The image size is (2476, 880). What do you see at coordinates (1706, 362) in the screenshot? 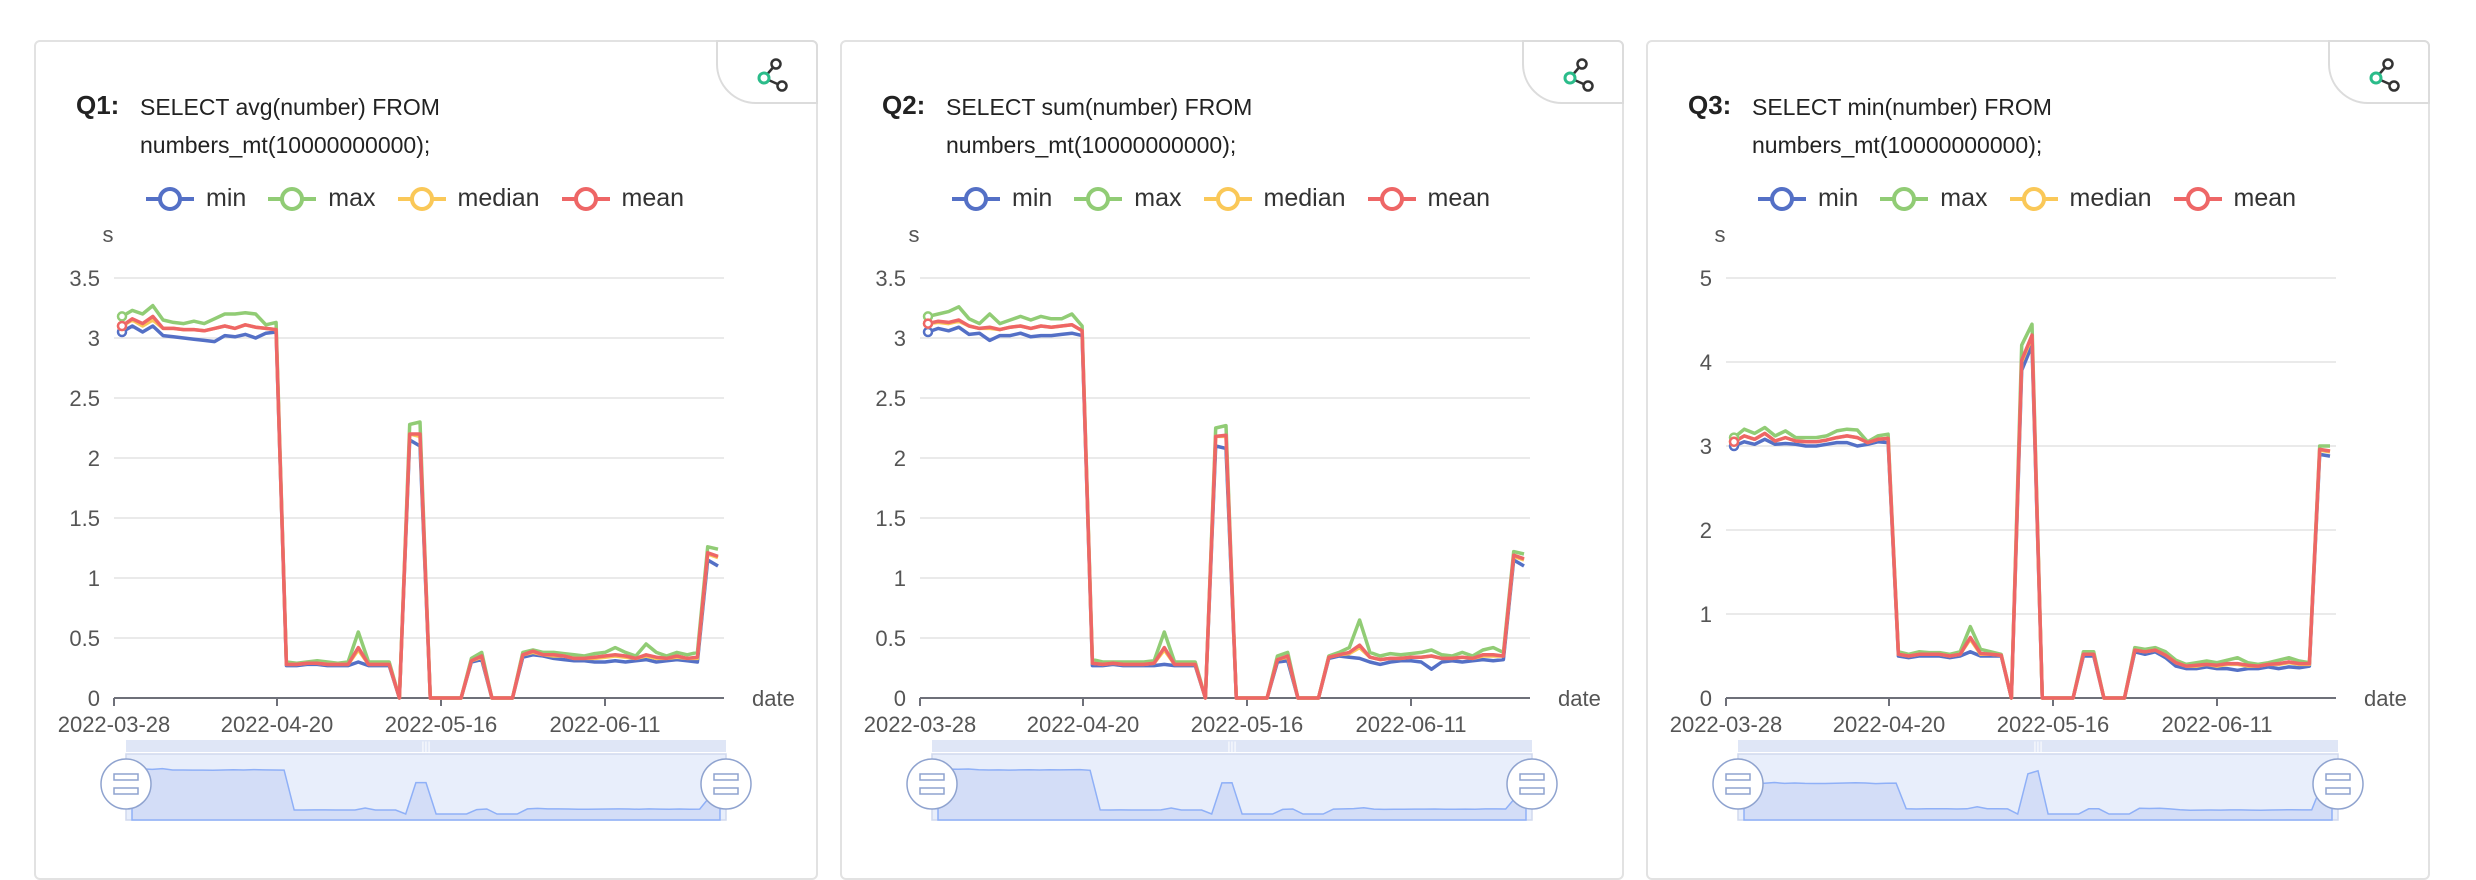
I see `y-tick-label: 4` at bounding box center [1706, 362].